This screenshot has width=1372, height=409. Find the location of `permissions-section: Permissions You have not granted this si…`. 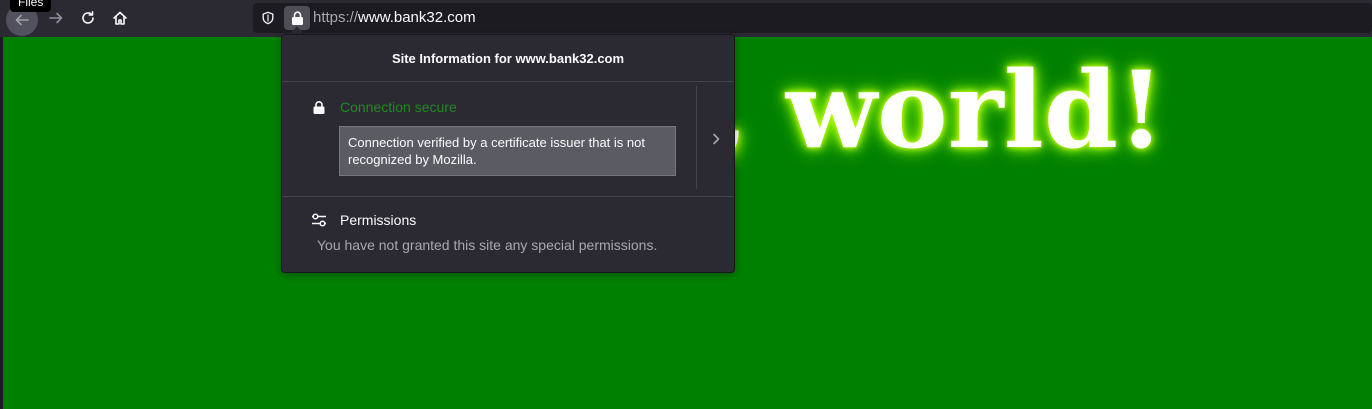

permissions-section: Permissions You have not granted this si… is located at coordinates (508, 234).